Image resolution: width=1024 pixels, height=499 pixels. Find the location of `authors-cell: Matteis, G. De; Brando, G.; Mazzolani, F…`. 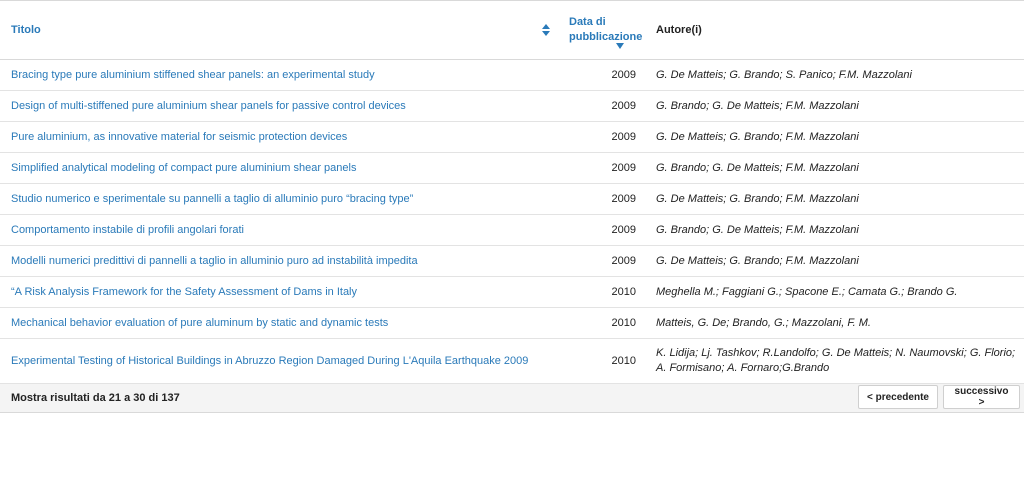

authors-cell: Matteis, G. De; Brando, G.; Mazzolani, F… is located at coordinates (832, 323).